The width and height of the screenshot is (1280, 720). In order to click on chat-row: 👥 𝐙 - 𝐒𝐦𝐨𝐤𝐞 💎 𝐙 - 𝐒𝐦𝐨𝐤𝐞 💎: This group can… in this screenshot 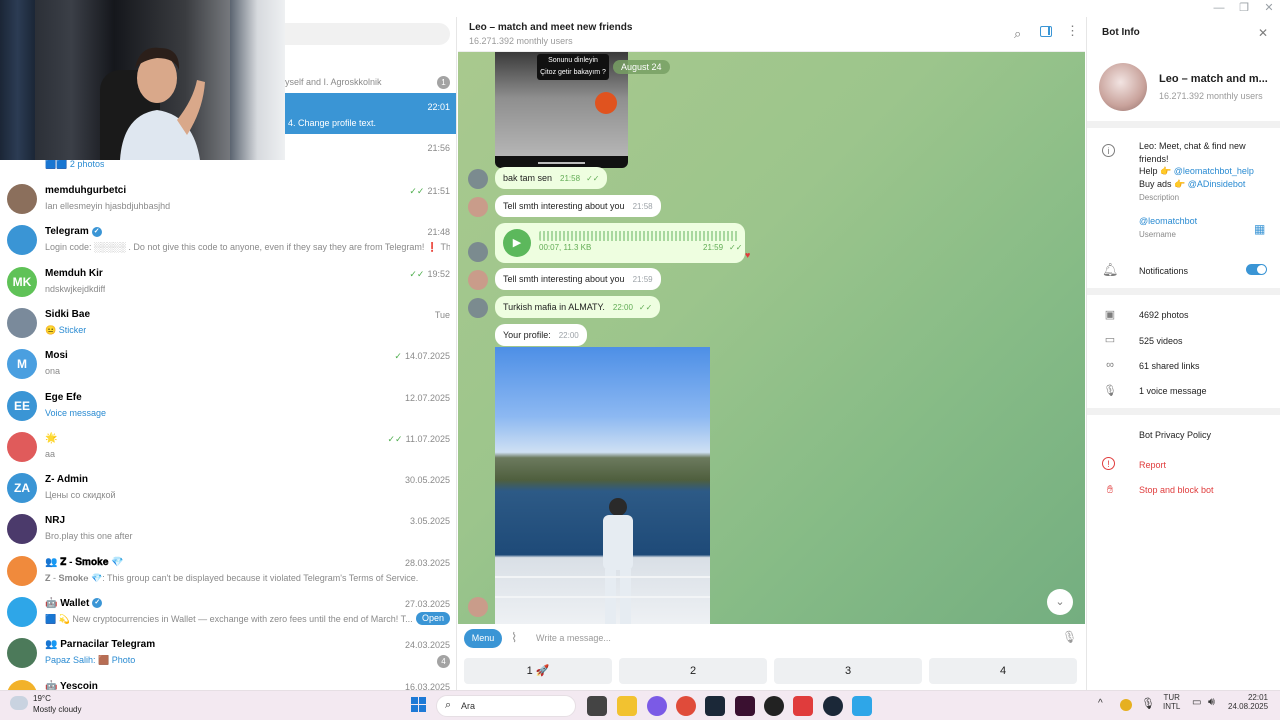, I will do `click(228, 573)`.